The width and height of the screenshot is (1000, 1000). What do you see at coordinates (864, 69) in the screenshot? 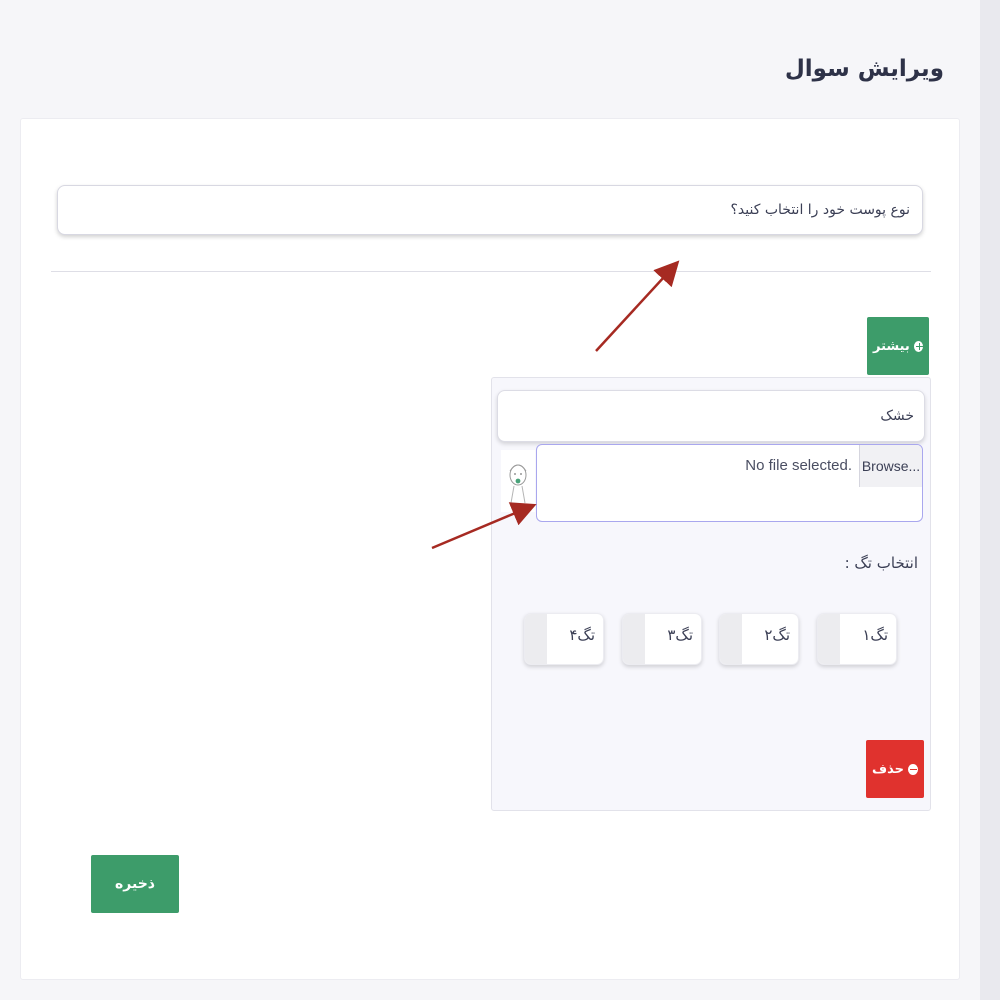
I see `page-title: ویرایش سوال` at bounding box center [864, 69].